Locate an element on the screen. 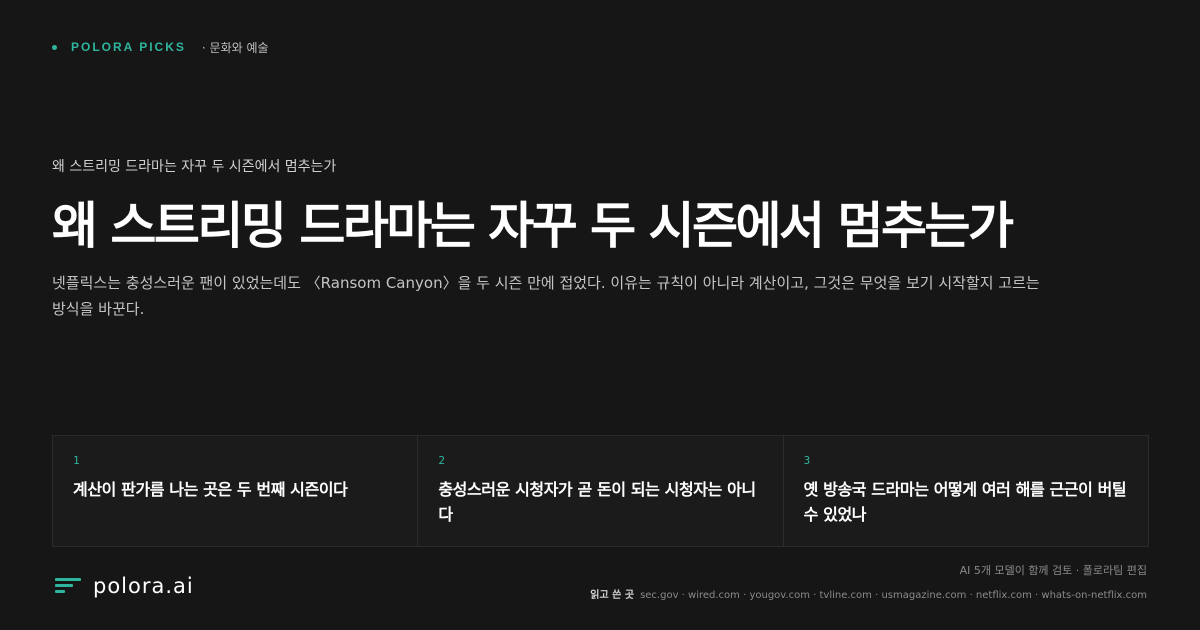 Image resolution: width=1200 pixels, height=630 pixels. logo-text: polora.ai is located at coordinates (143, 586).